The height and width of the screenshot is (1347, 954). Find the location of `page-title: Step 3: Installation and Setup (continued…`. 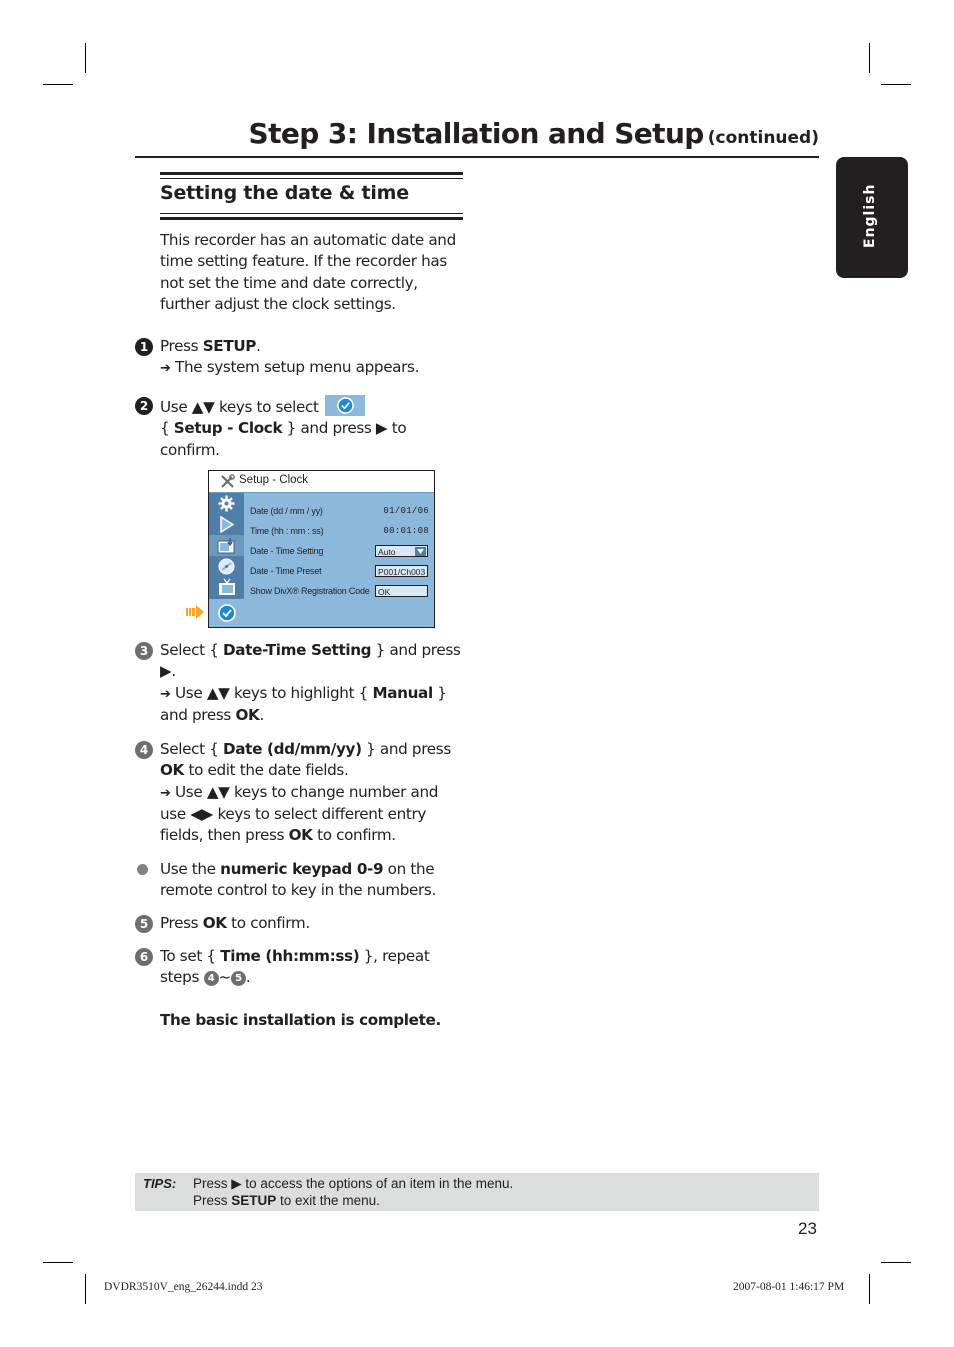

page-title: Step 3: Installation and Setup (continued… is located at coordinates (534, 133).